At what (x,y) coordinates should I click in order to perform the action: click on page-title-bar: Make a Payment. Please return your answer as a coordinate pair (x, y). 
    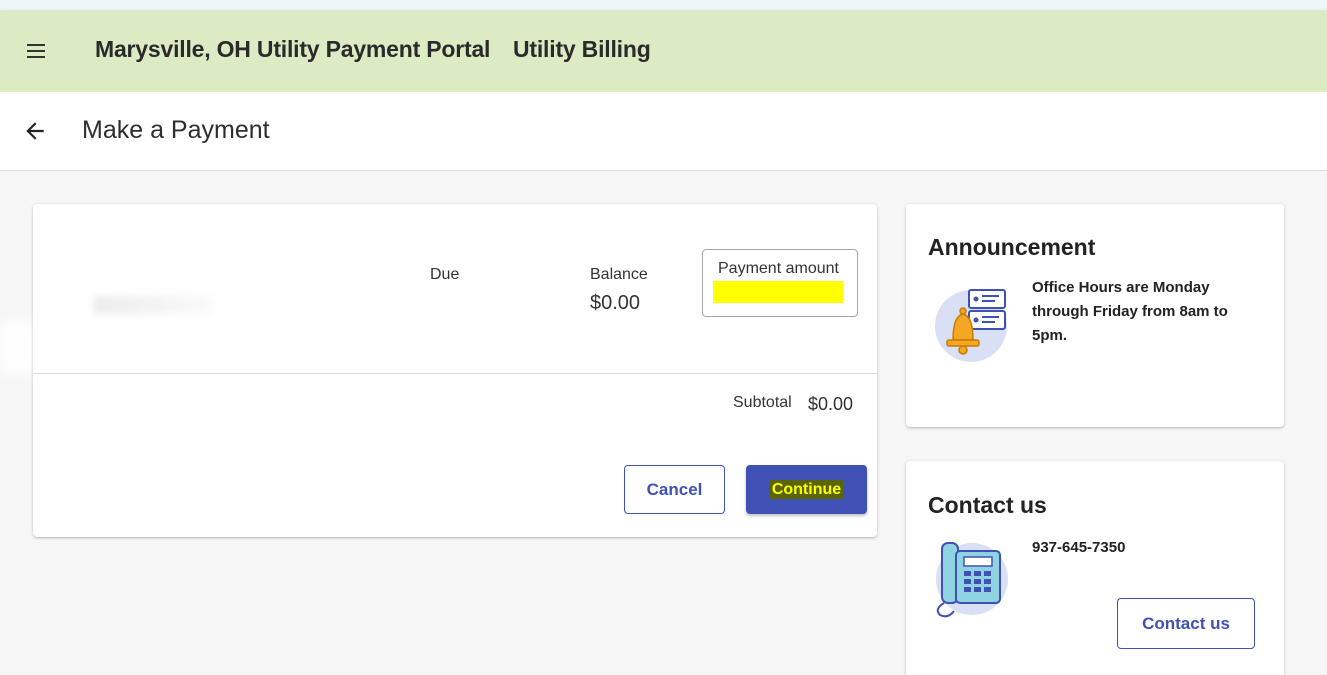
    Looking at the image, I should click on (663, 131).